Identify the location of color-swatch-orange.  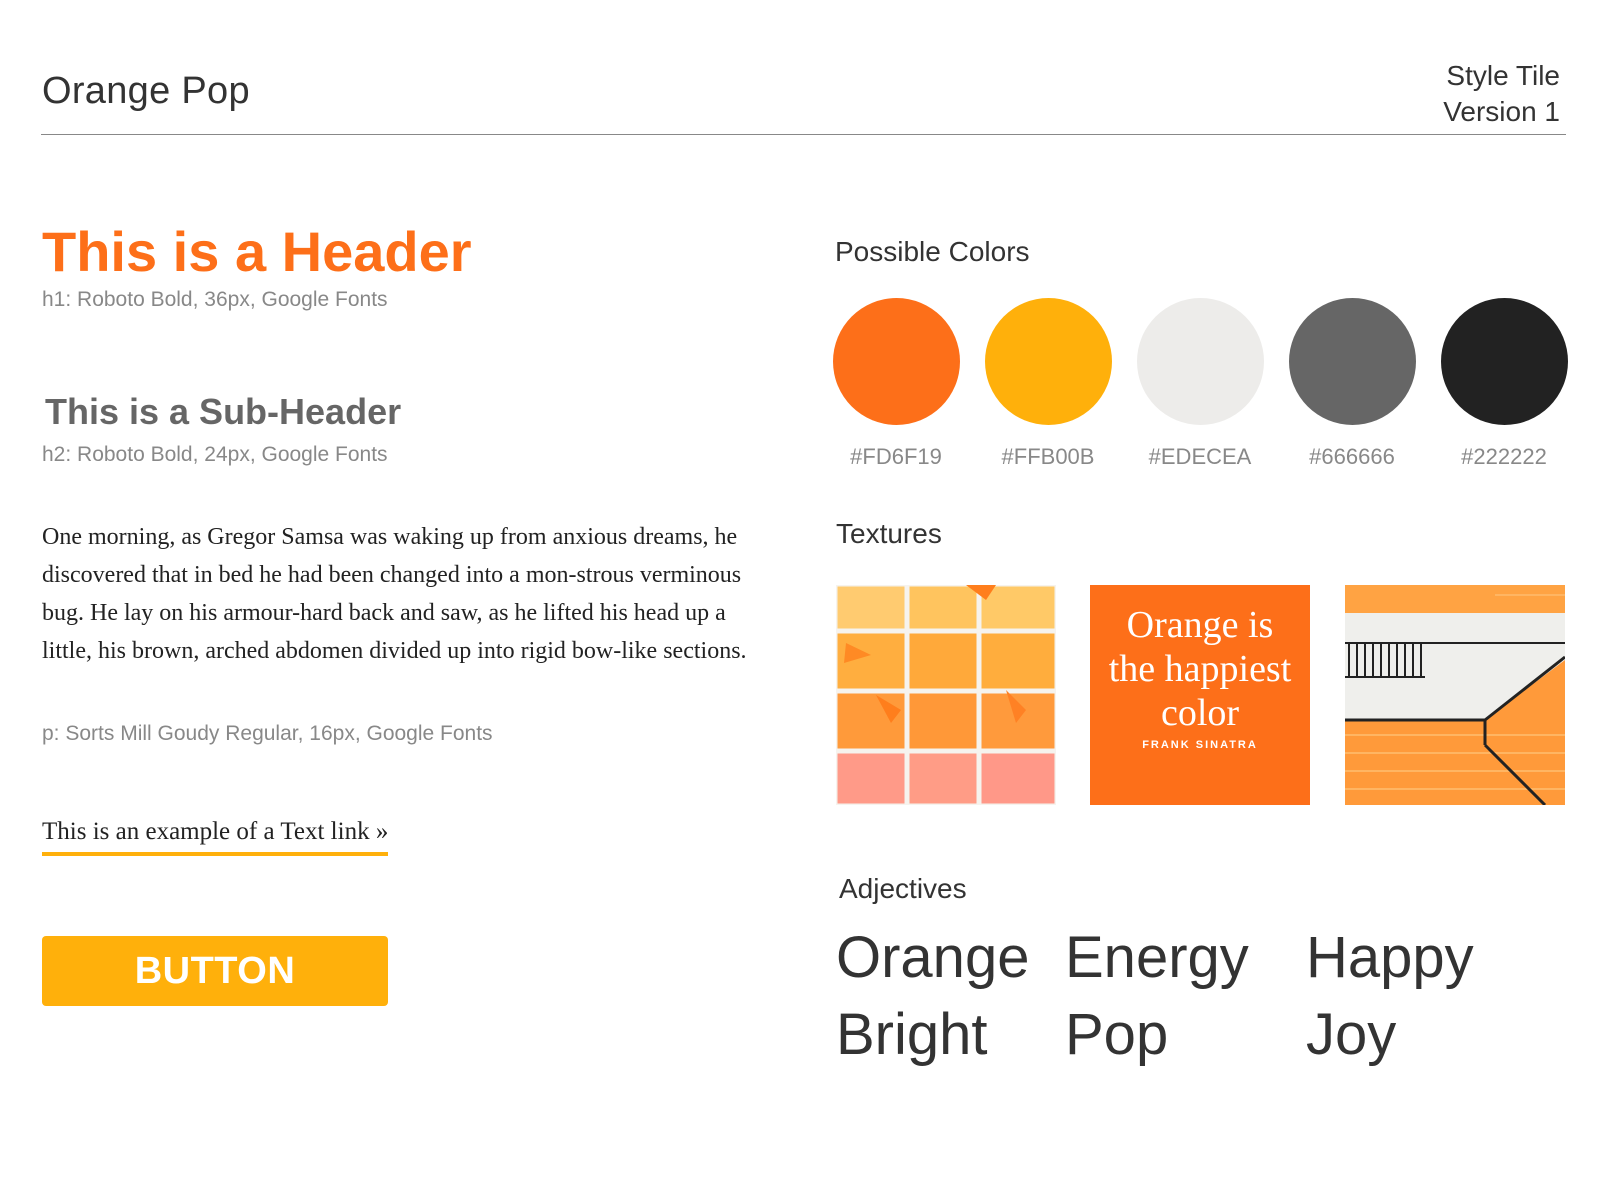
(896, 361).